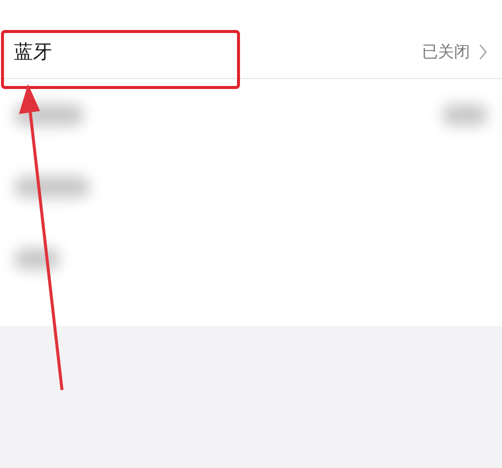 The image size is (502, 468). Describe the element at coordinates (483, 52) in the screenshot. I see `chevron-icon` at that location.